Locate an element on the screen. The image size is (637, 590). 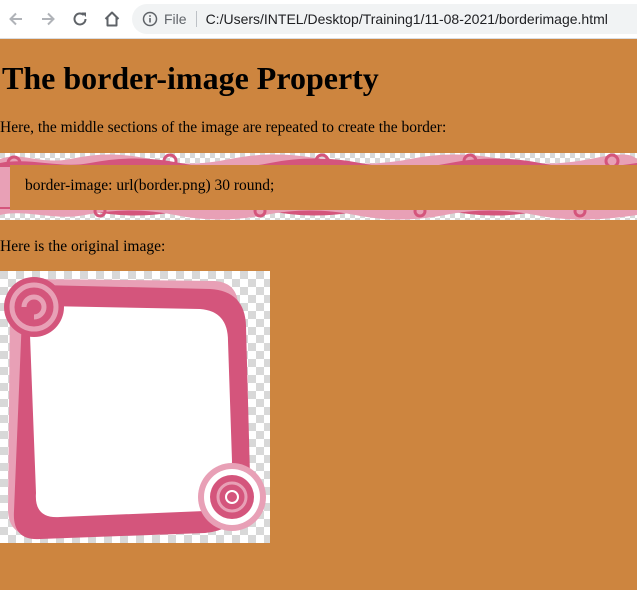
reload-button is located at coordinates (80, 19).